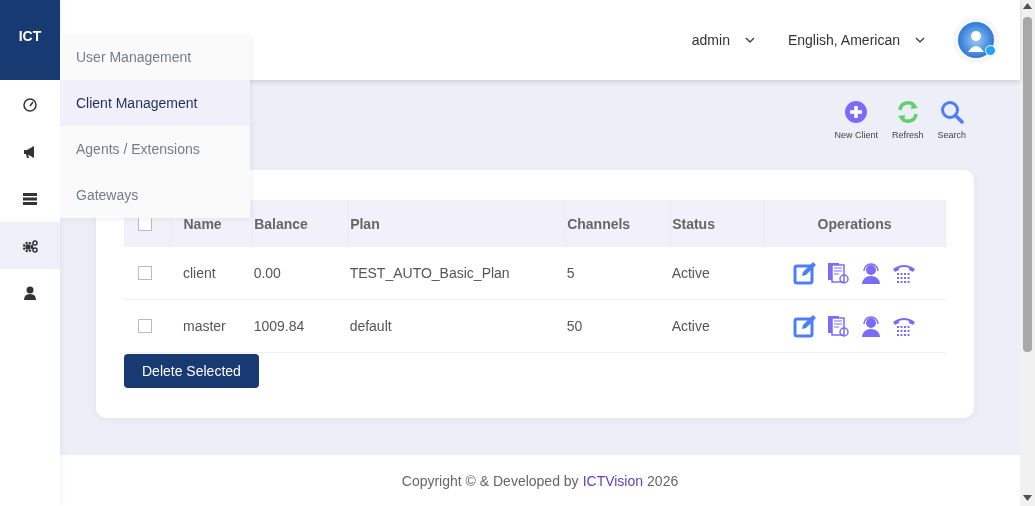  What do you see at coordinates (618, 326) in the screenshot?
I see `table-cell: 50` at bounding box center [618, 326].